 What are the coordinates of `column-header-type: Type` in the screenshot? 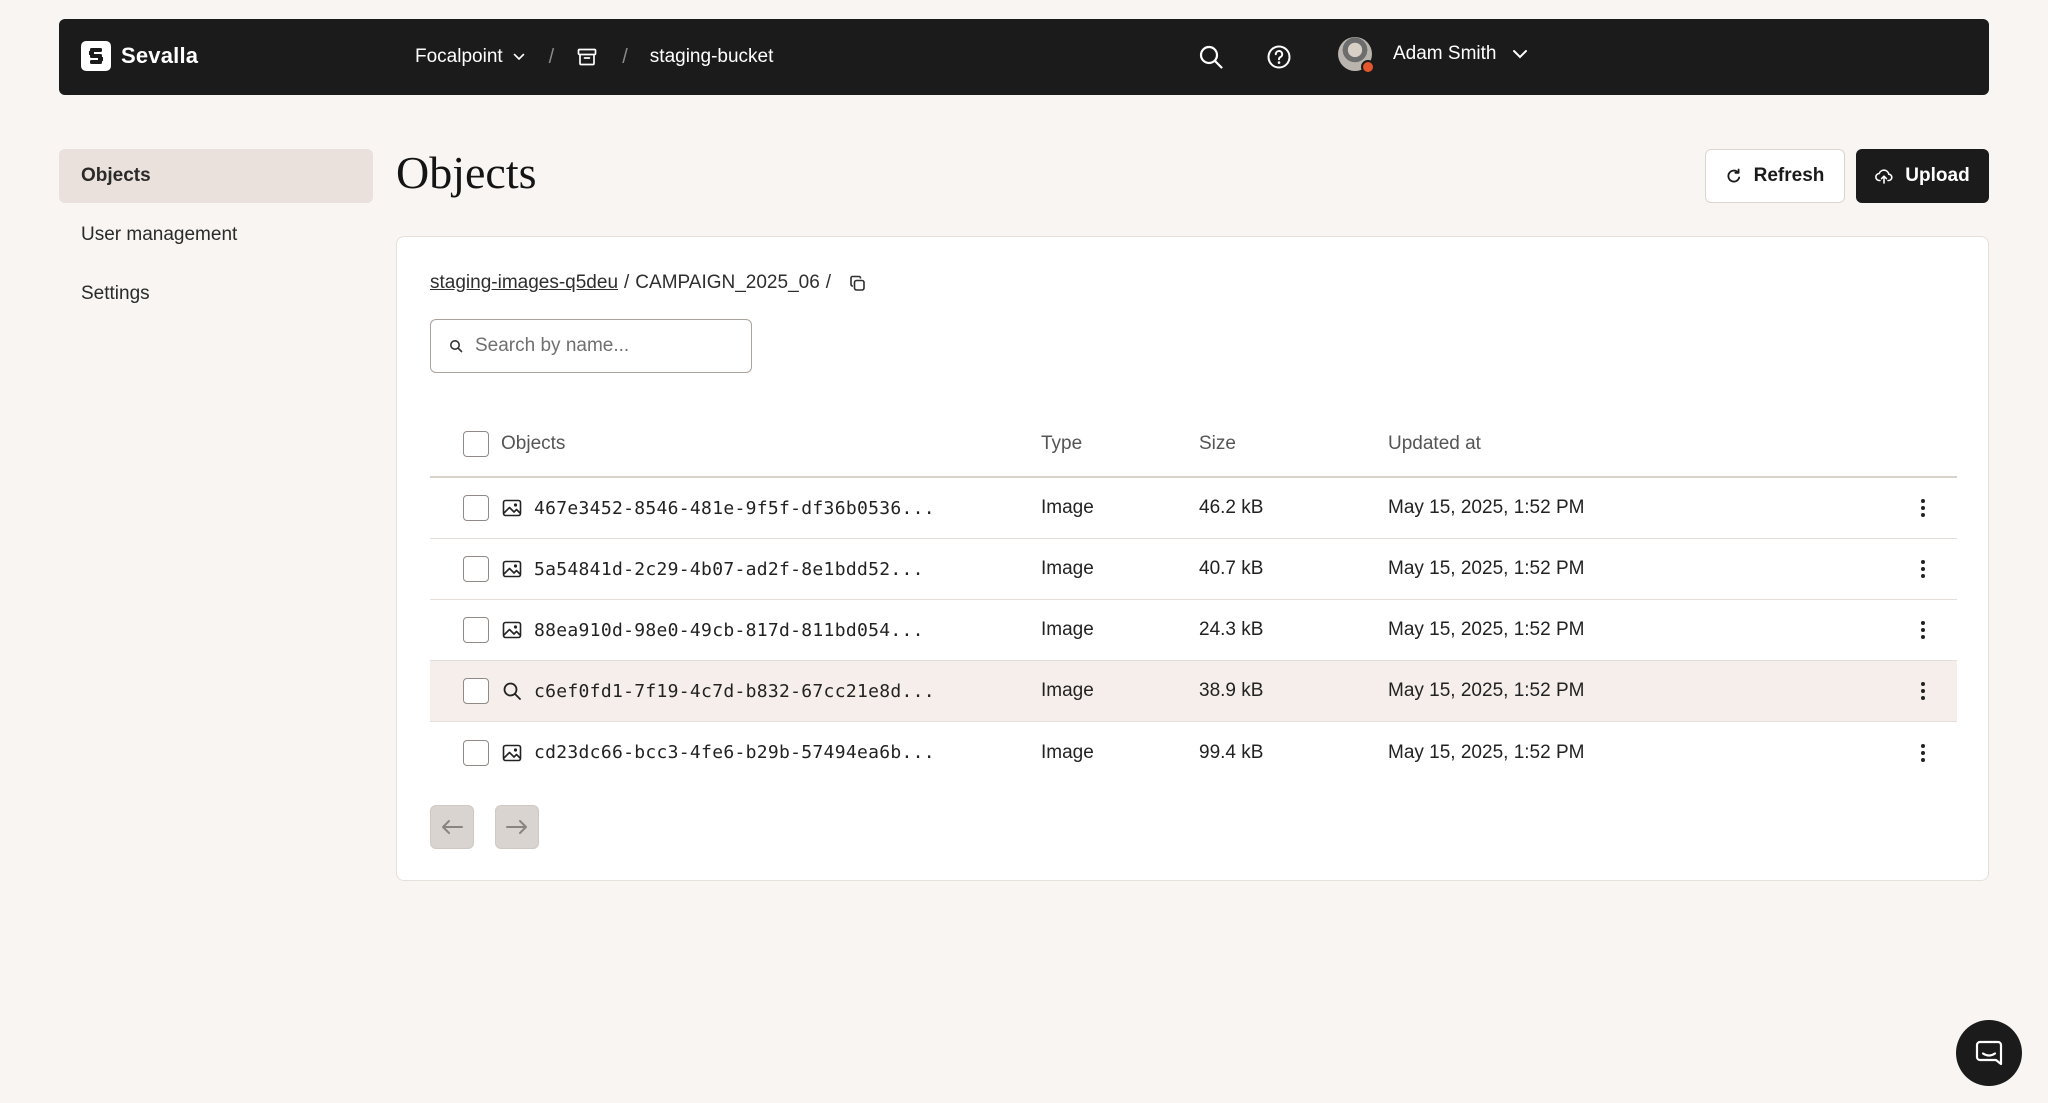 It's located at (1062, 443).